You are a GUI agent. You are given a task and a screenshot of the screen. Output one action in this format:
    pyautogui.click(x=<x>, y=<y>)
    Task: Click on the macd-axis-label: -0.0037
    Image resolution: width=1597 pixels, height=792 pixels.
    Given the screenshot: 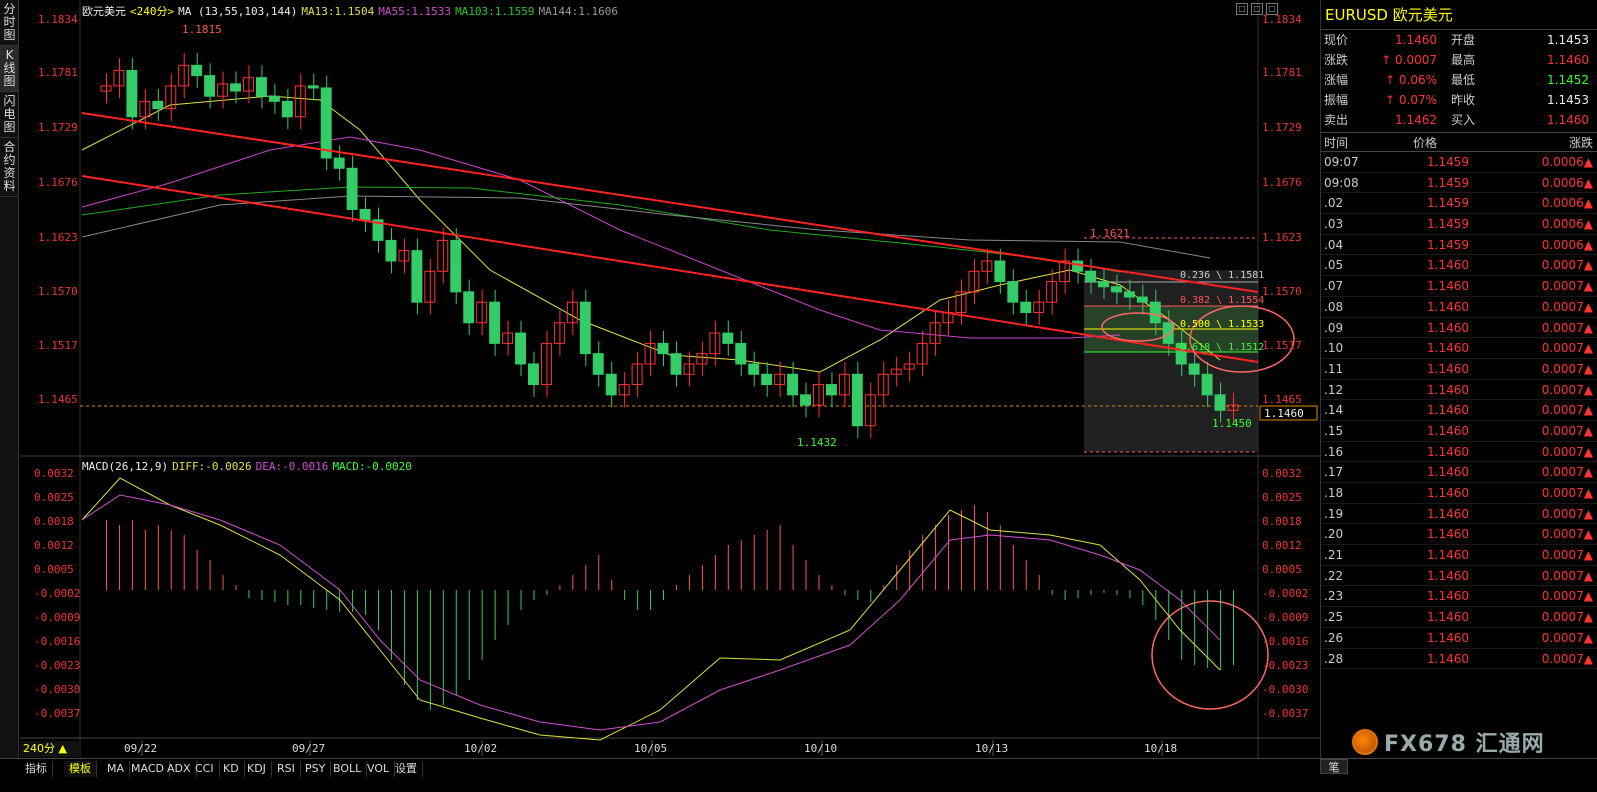 What is the action you would take?
    pyautogui.click(x=1285, y=713)
    